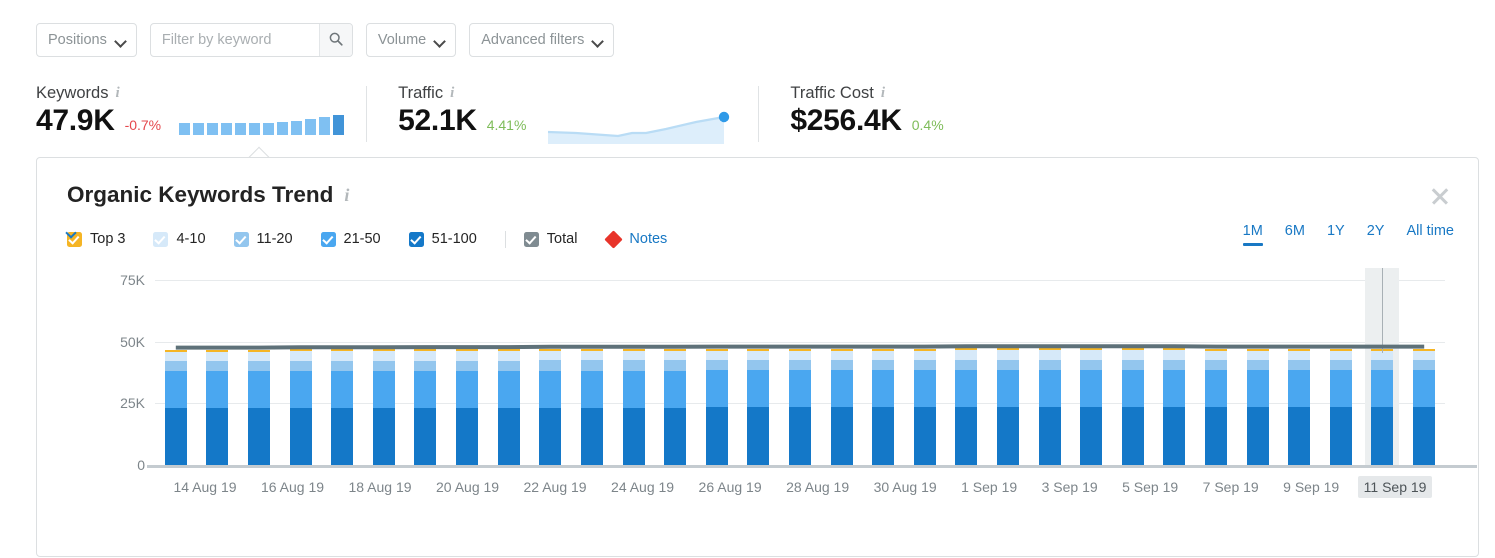 This screenshot has width=1495, height=558. What do you see at coordinates (132, 341) in the screenshot?
I see `y-axis-tick-label: 50K` at bounding box center [132, 341].